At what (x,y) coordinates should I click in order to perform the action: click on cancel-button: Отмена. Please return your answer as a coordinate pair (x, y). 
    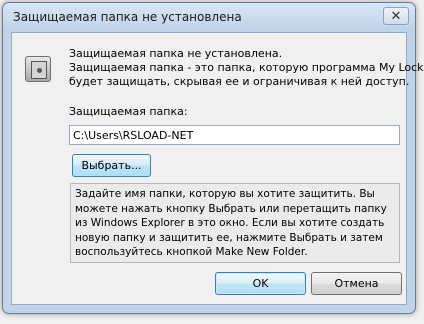
    Looking at the image, I should click on (356, 283).